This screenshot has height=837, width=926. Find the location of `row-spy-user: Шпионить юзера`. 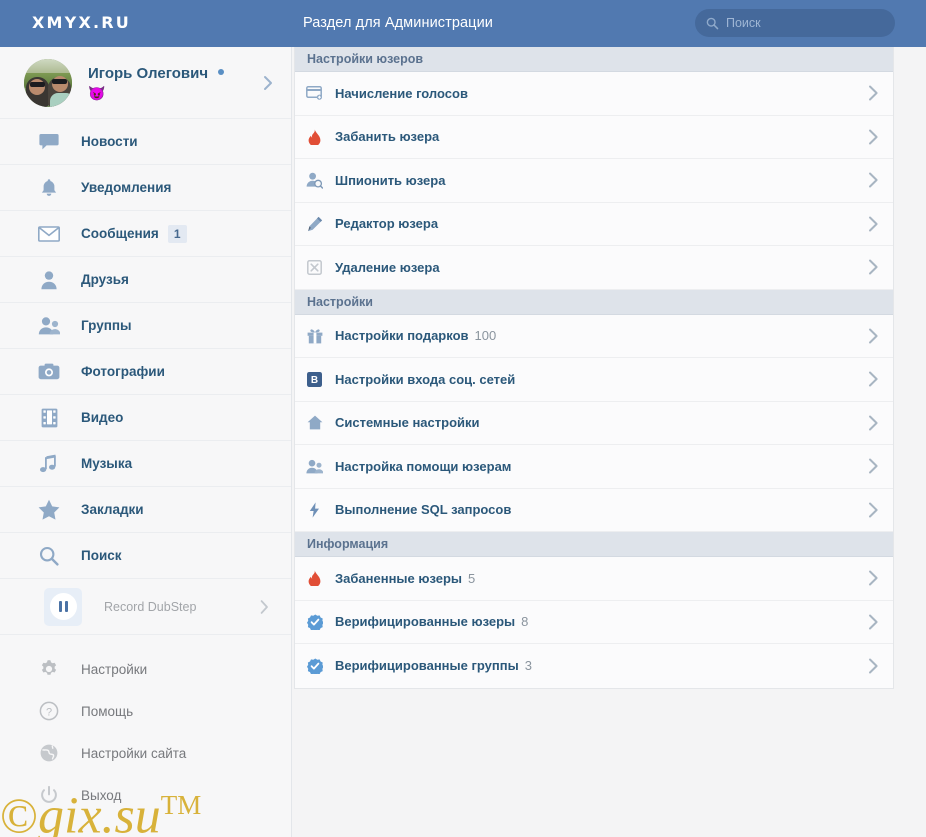

row-spy-user: Шпионить юзера is located at coordinates (594, 181).